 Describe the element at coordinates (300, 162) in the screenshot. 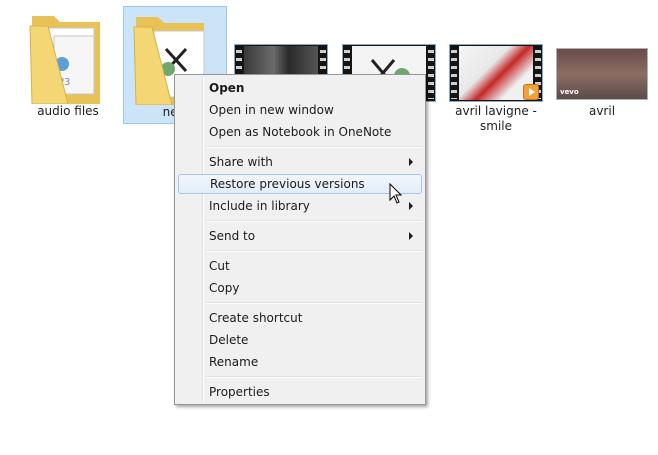

I see `menu-item-share-with: Share with` at that location.